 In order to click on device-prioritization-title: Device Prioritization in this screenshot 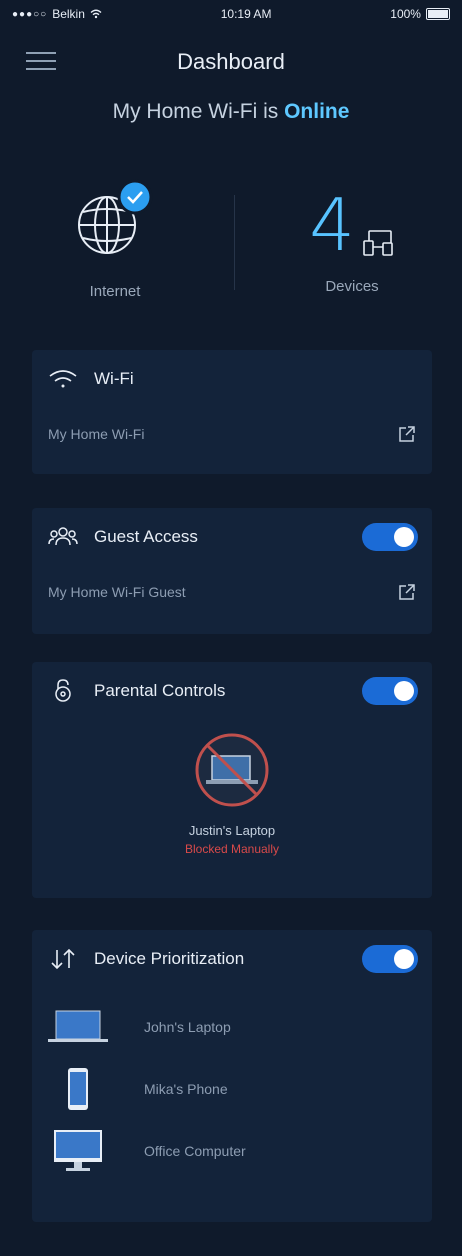, I will do `click(169, 958)`.